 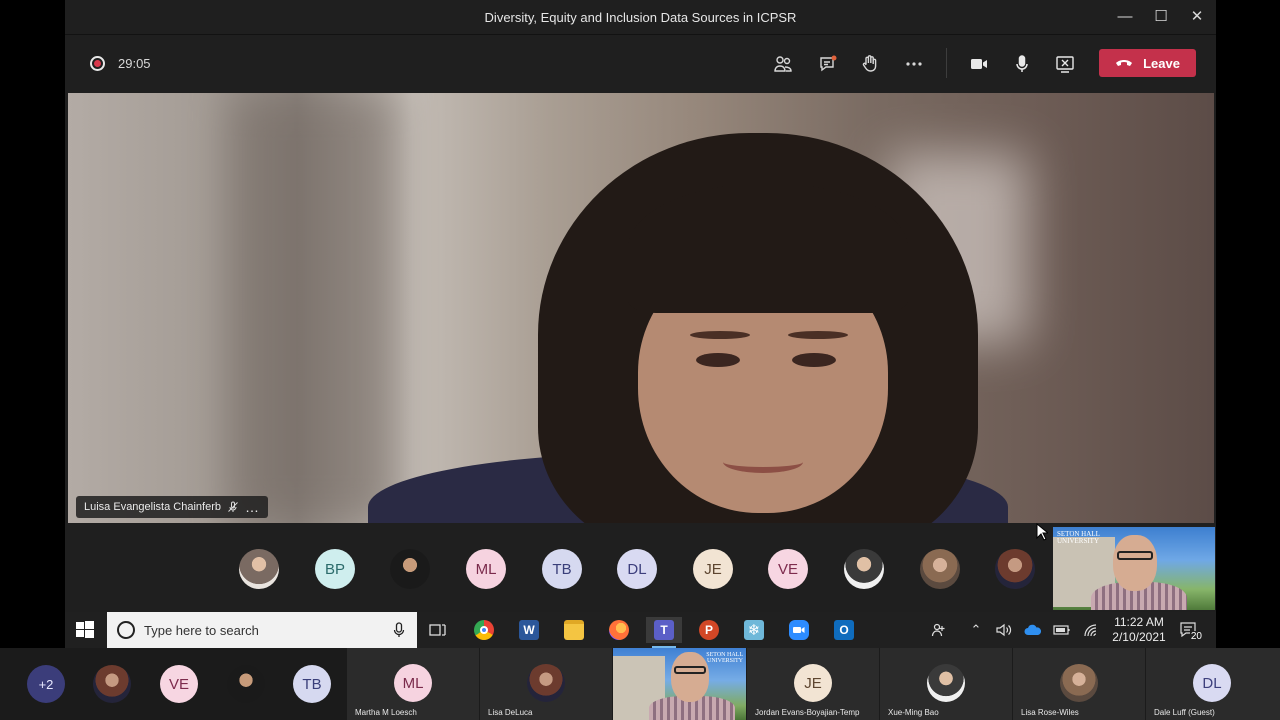 I want to click on firefox-app, so click(x=619, y=630).